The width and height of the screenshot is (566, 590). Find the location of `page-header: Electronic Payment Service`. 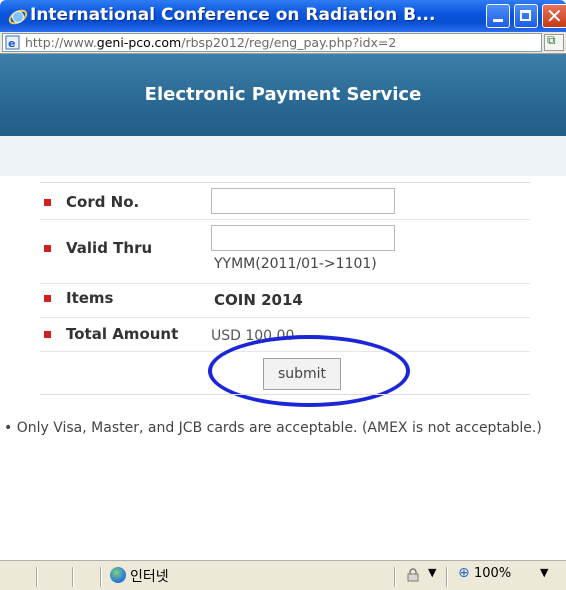

page-header: Electronic Payment Service is located at coordinates (283, 95).